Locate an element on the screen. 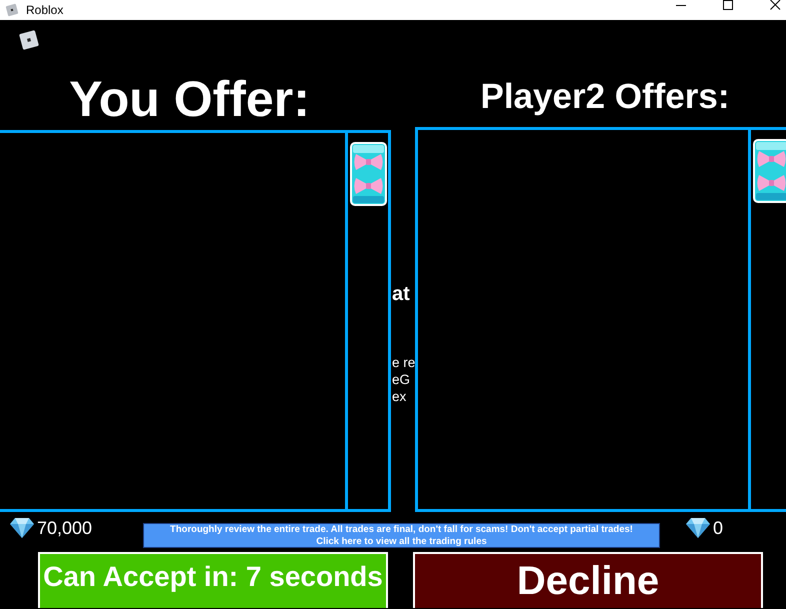  offer-heading: You Offer: is located at coordinates (189, 99).